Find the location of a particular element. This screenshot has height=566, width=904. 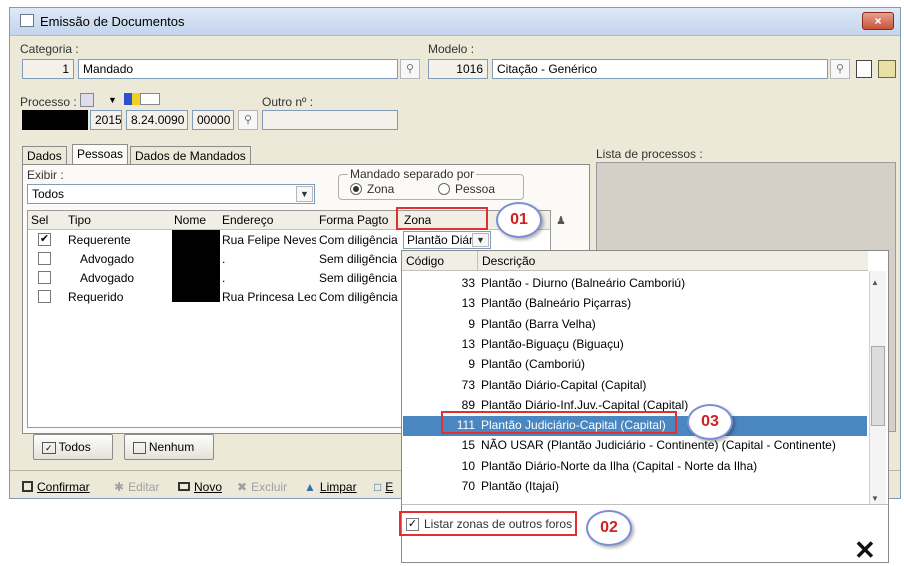

exibir-label: Exibir : is located at coordinates (45, 175).